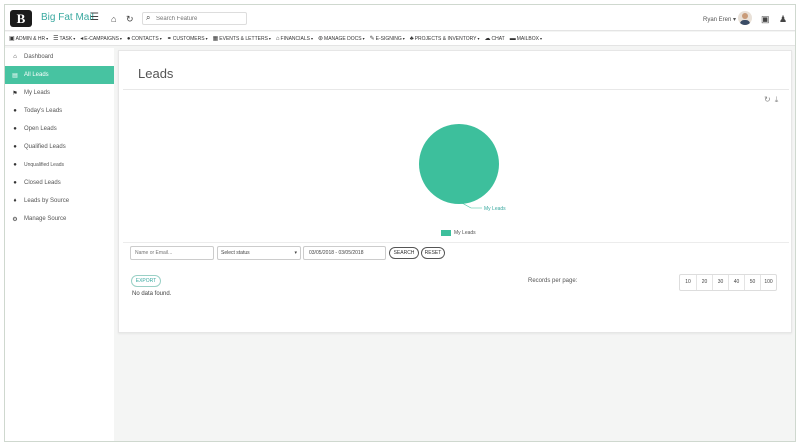 The image size is (800, 446). I want to click on sidebar-item-qualified-leads: ● Qualified Leads, so click(59, 147).